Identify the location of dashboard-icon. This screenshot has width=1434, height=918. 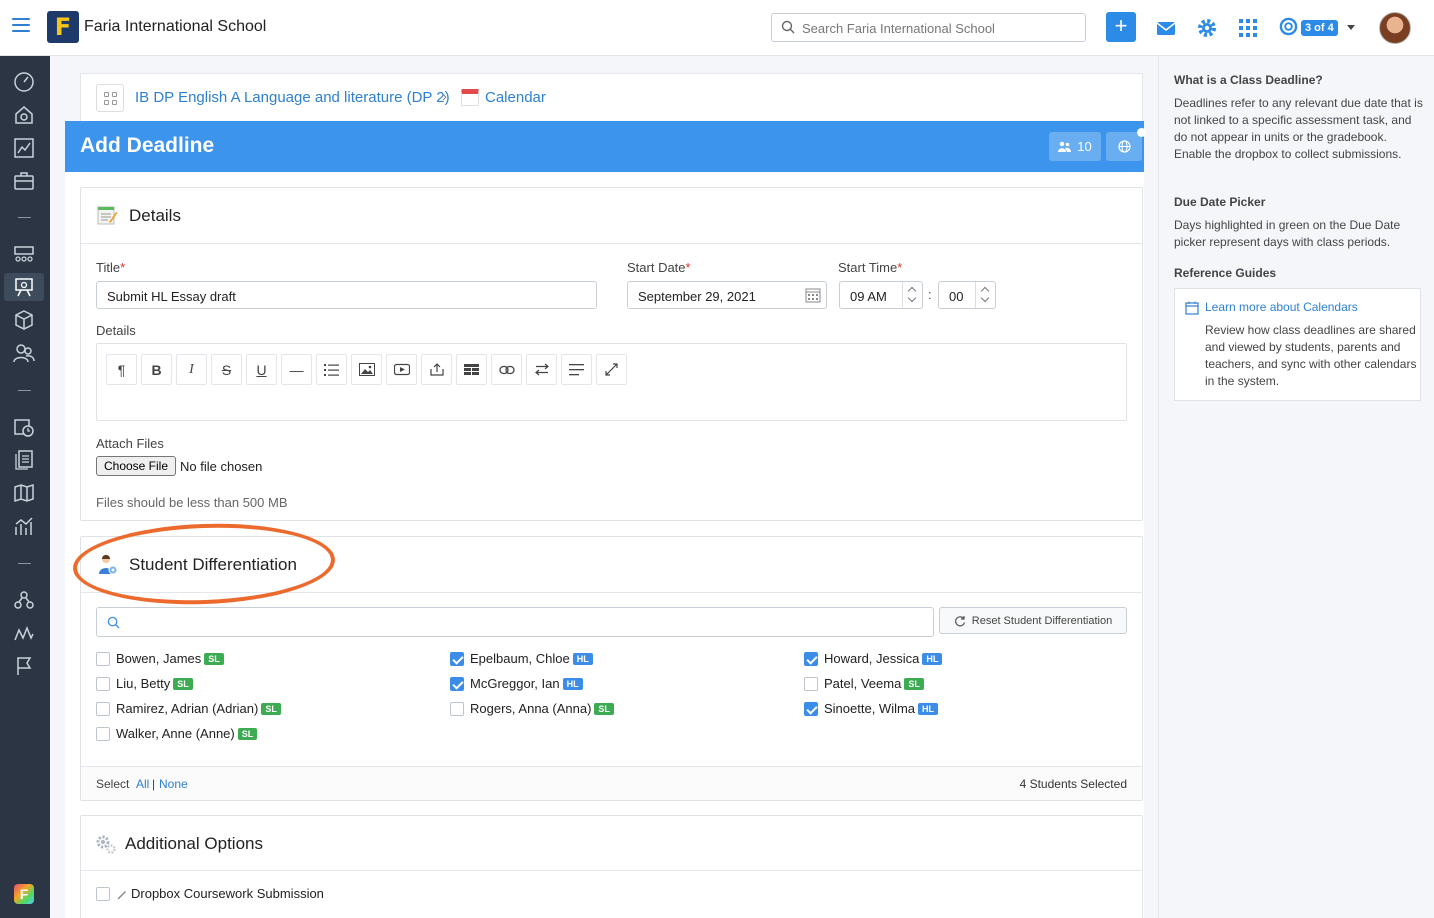
(24, 82).